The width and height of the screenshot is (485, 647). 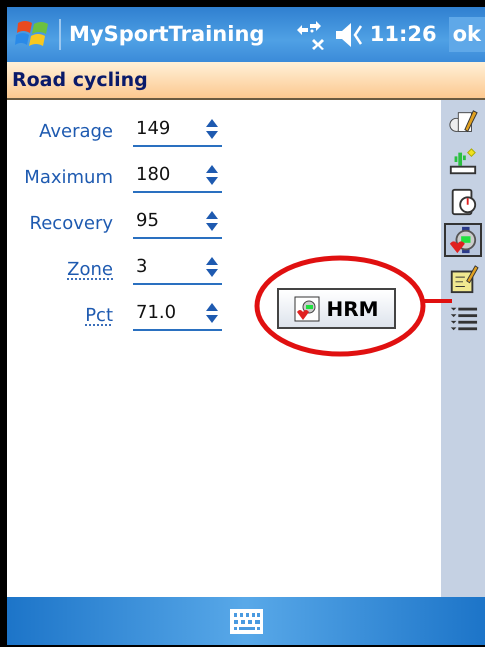 I want to click on leader-line, so click(x=438, y=301).